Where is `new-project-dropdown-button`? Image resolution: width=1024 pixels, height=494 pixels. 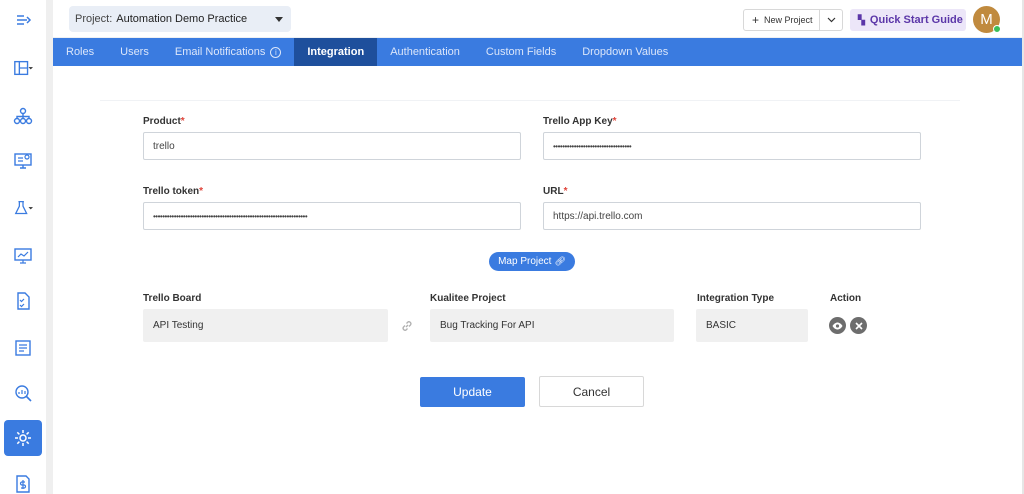
new-project-dropdown-button is located at coordinates (831, 20).